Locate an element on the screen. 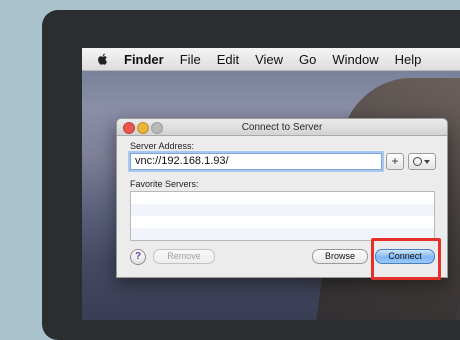 The height and width of the screenshot is (340, 460). menu-bar: Finder File Edit View Go Window Help is located at coordinates (271, 59).